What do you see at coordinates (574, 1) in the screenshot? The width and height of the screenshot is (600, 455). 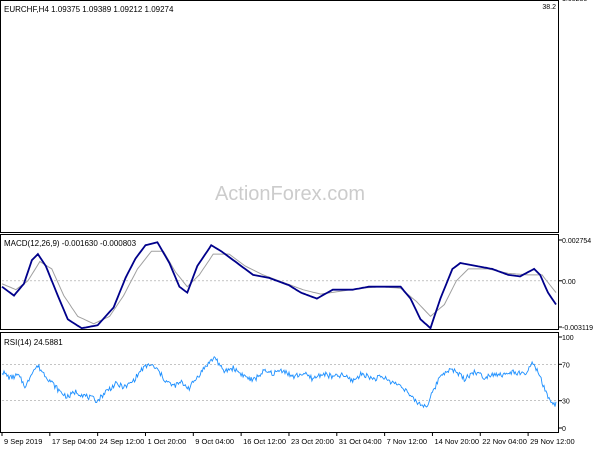 I see `price-axis-label: 1.08280` at bounding box center [574, 1].